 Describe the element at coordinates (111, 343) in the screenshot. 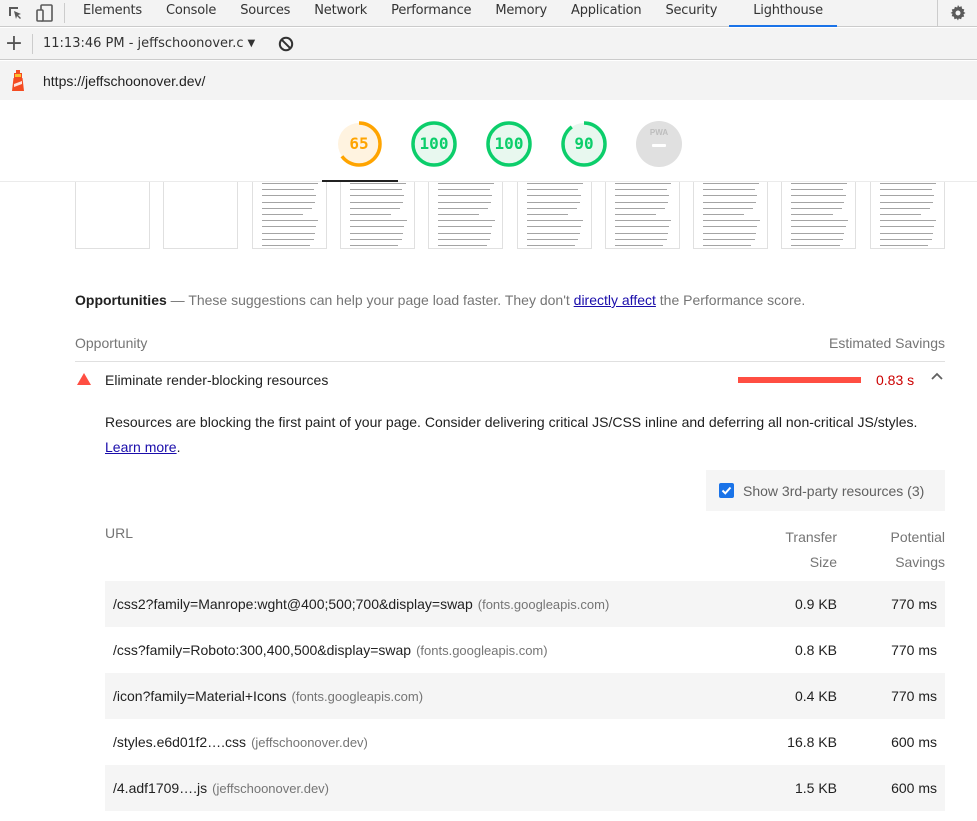

I see `opportunity-column: Opportunity` at that location.